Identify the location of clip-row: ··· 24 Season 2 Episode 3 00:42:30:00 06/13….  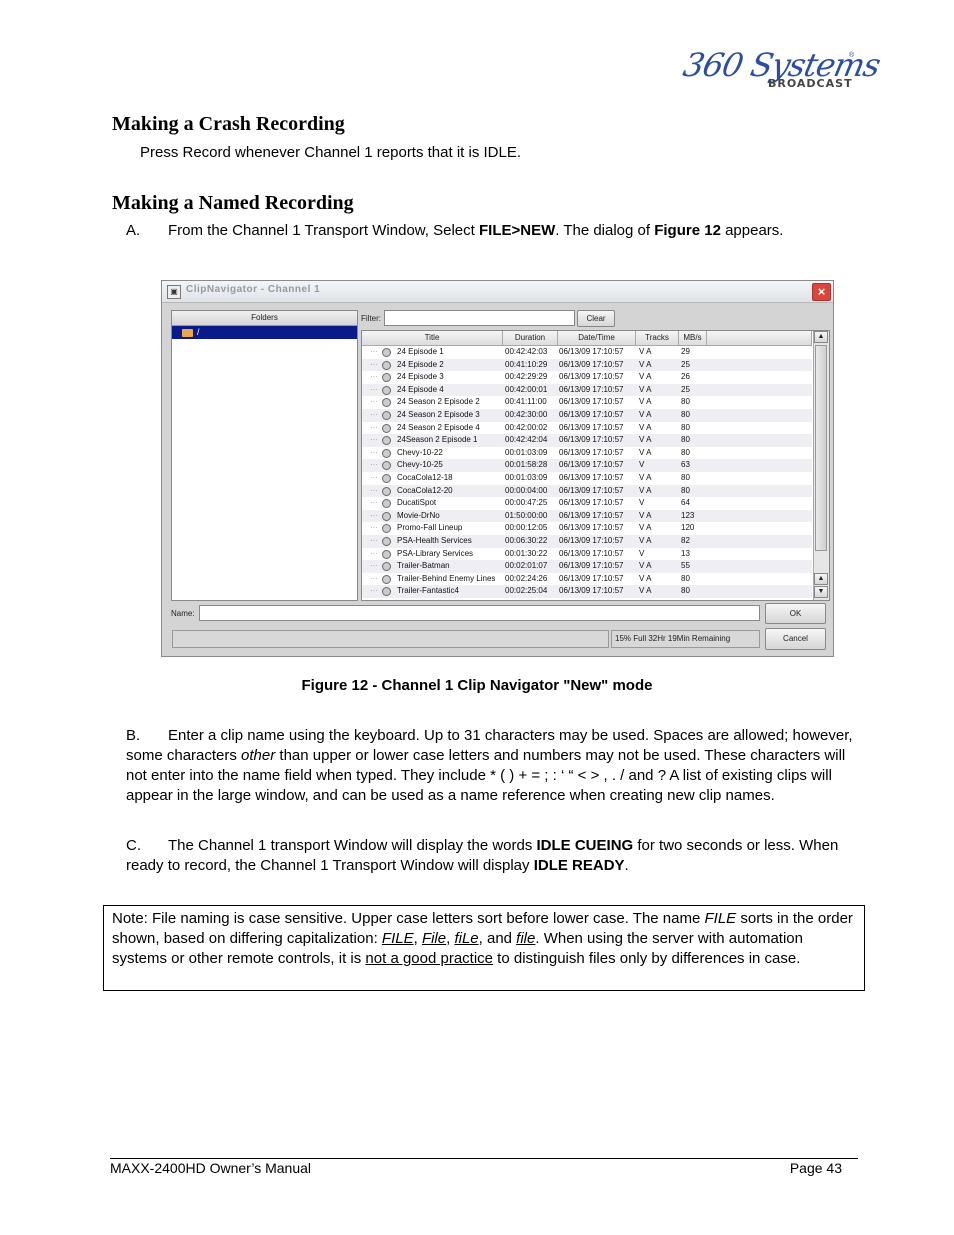
(587, 415).